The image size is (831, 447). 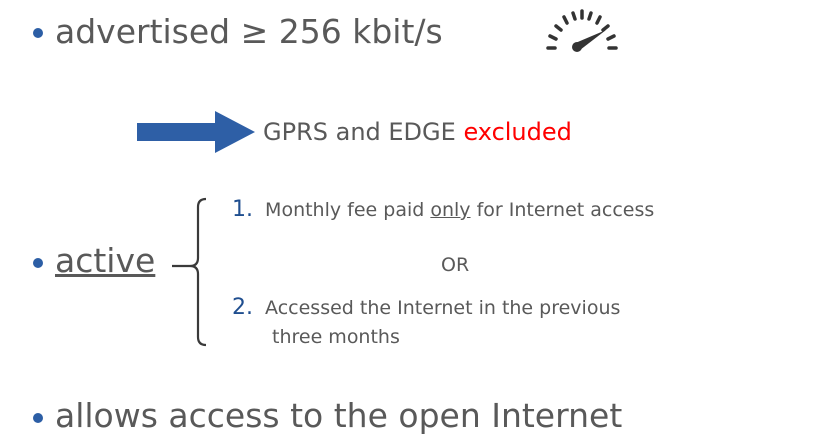 What do you see at coordinates (249, 31) in the screenshot?
I see `item-advertised-speed: advertised ≥ 256 kbit/s` at bounding box center [249, 31].